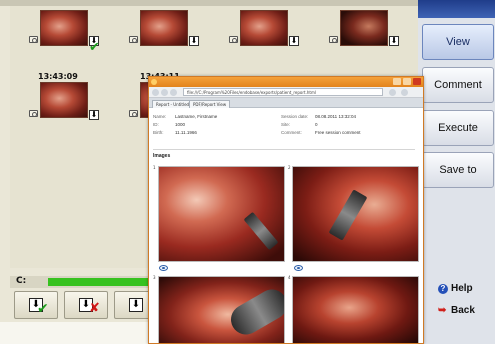 The height and width of the screenshot is (344, 495). I want to click on image-number: 4, so click(289, 277).